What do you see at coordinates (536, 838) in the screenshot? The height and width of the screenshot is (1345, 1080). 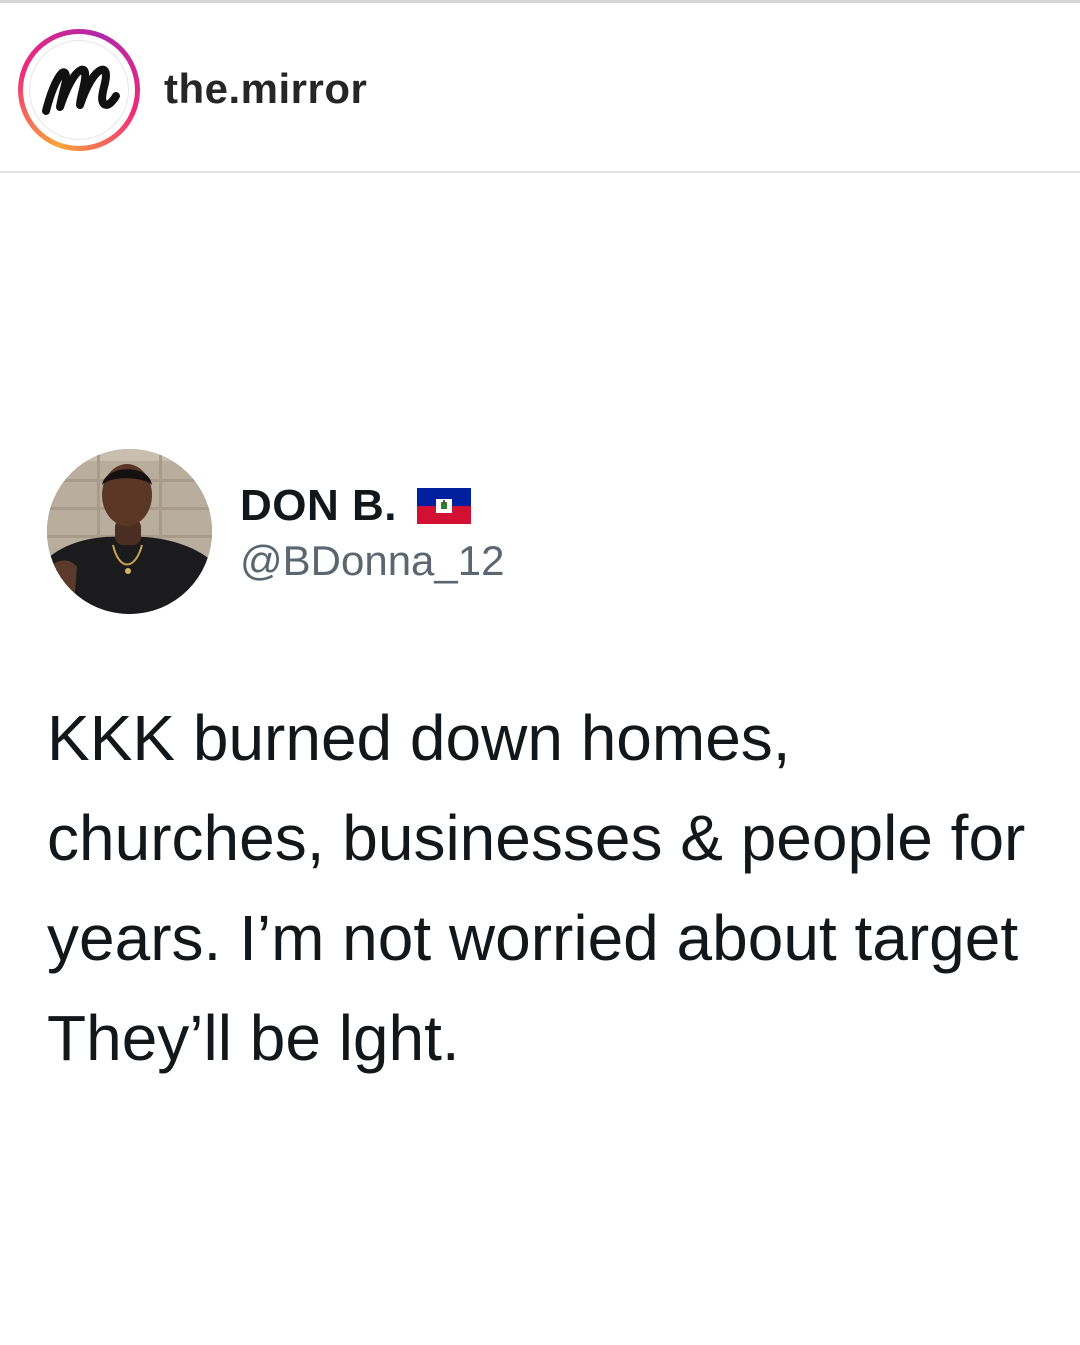 I see `tweet-text-line: churches, businesses & people for` at bounding box center [536, 838].